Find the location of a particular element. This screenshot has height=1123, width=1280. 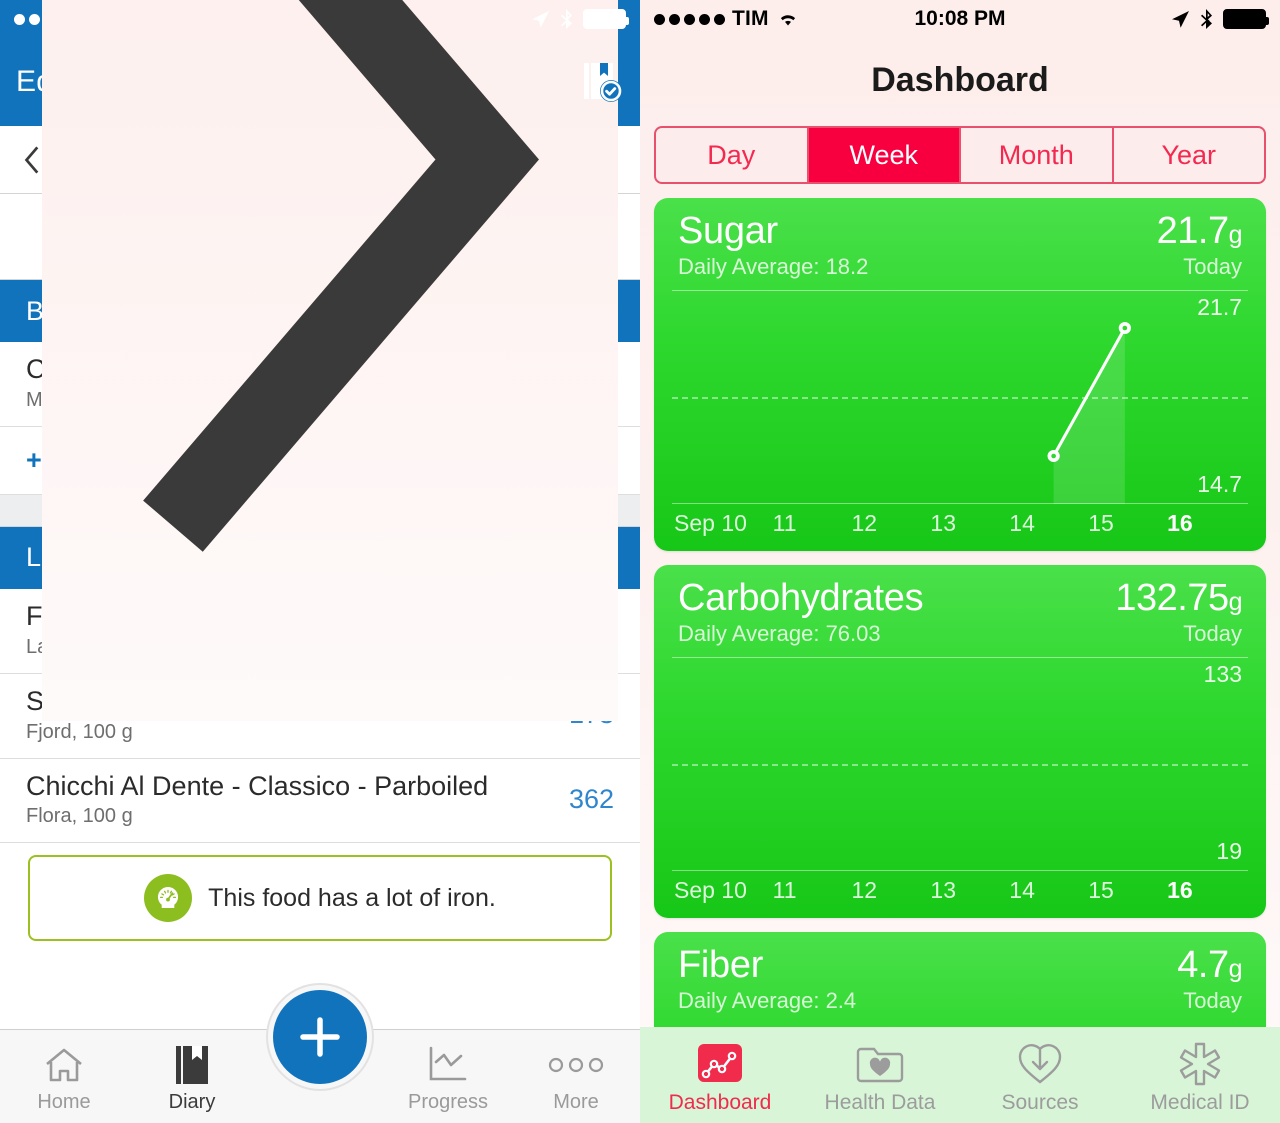

grid-line-mid-dashed is located at coordinates (960, 764).